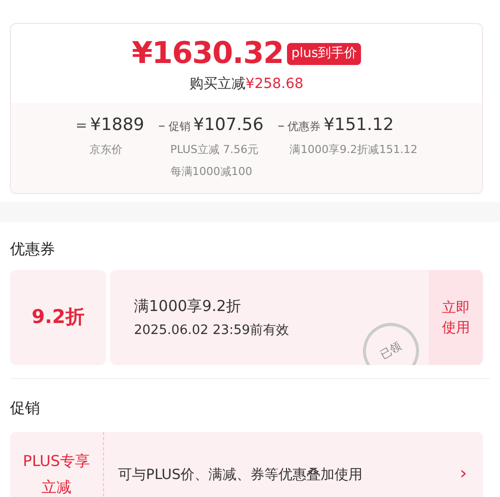 The image size is (500, 497). What do you see at coordinates (106, 150) in the screenshot?
I see `term-note: 京东价` at bounding box center [106, 150].